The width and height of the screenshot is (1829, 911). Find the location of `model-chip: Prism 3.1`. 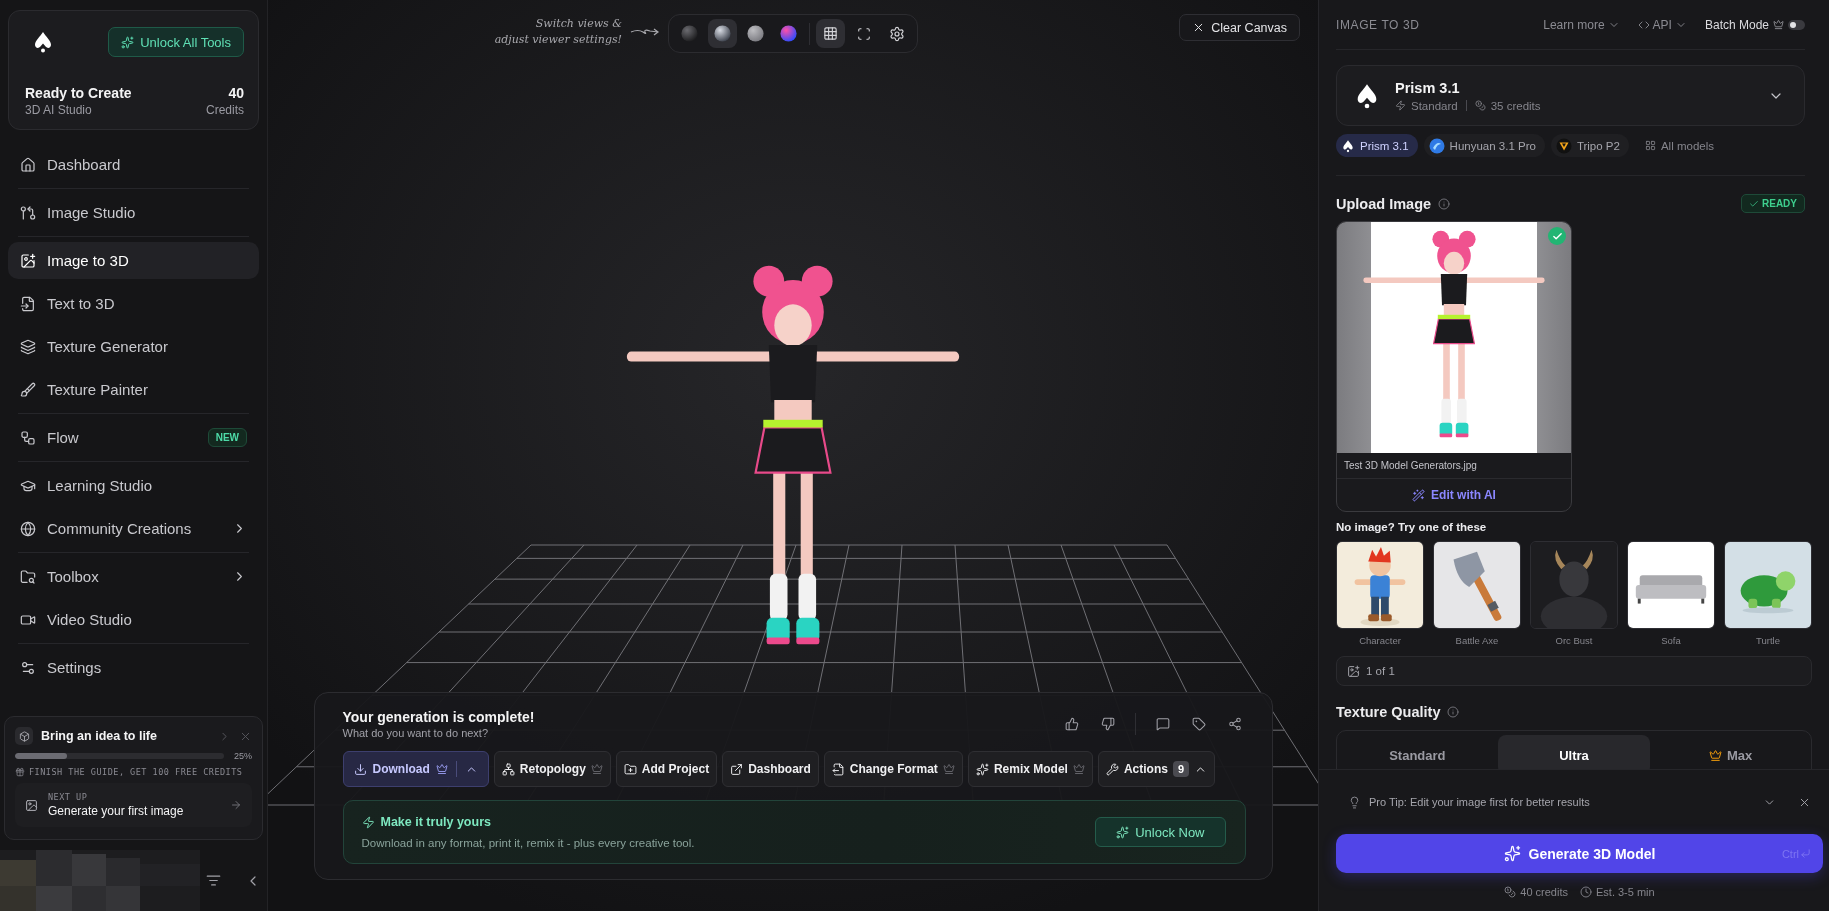

model-chip: Prism 3.1 is located at coordinates (1377, 145).